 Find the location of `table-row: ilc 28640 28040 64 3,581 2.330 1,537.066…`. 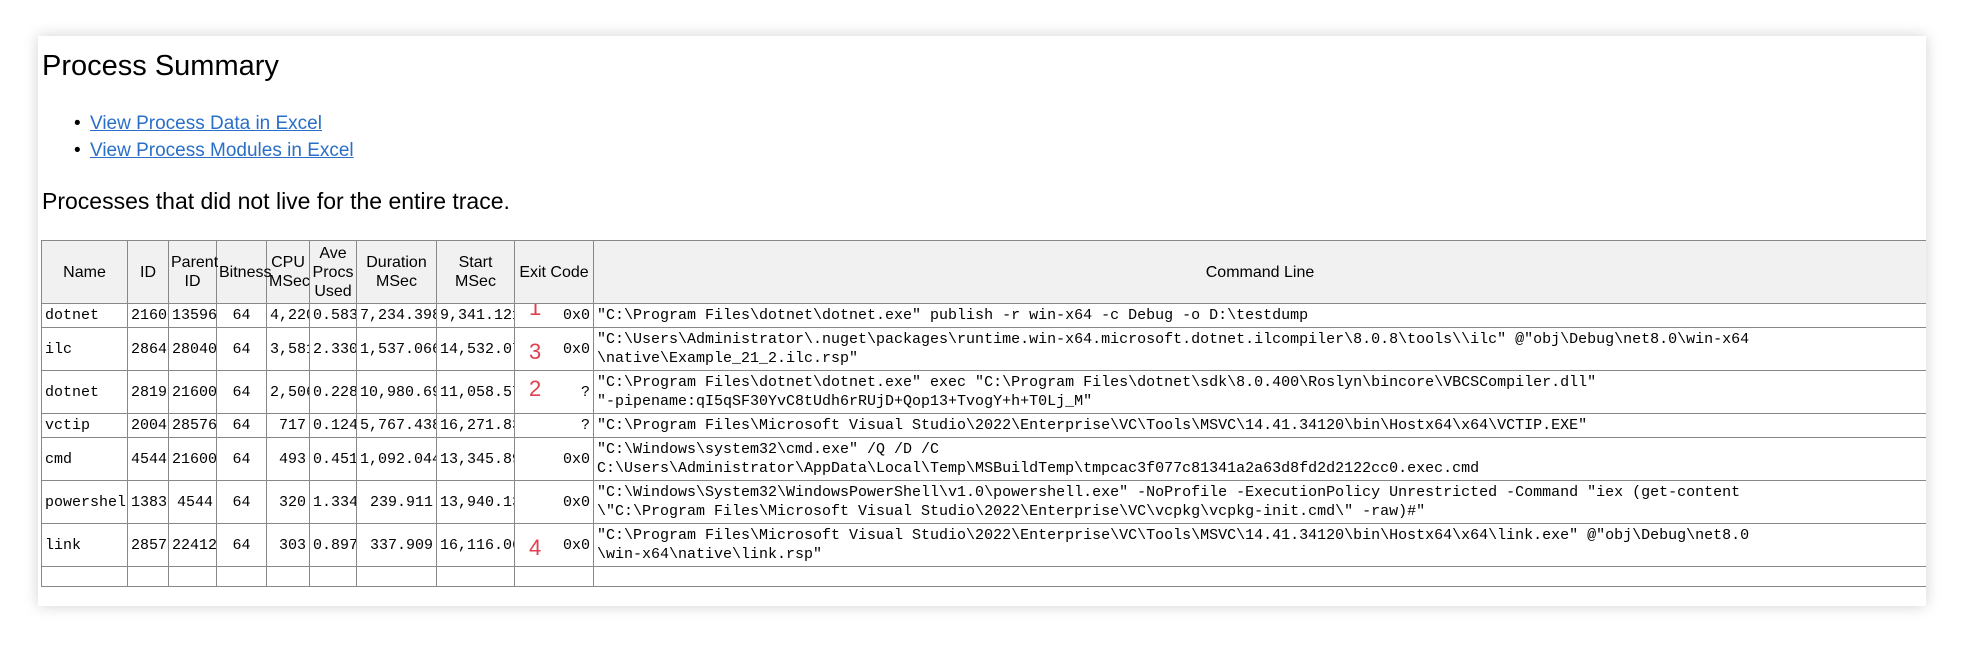

table-row: ilc 28640 28040 64 3,581 2.330 1,537.066… is located at coordinates (983, 349).